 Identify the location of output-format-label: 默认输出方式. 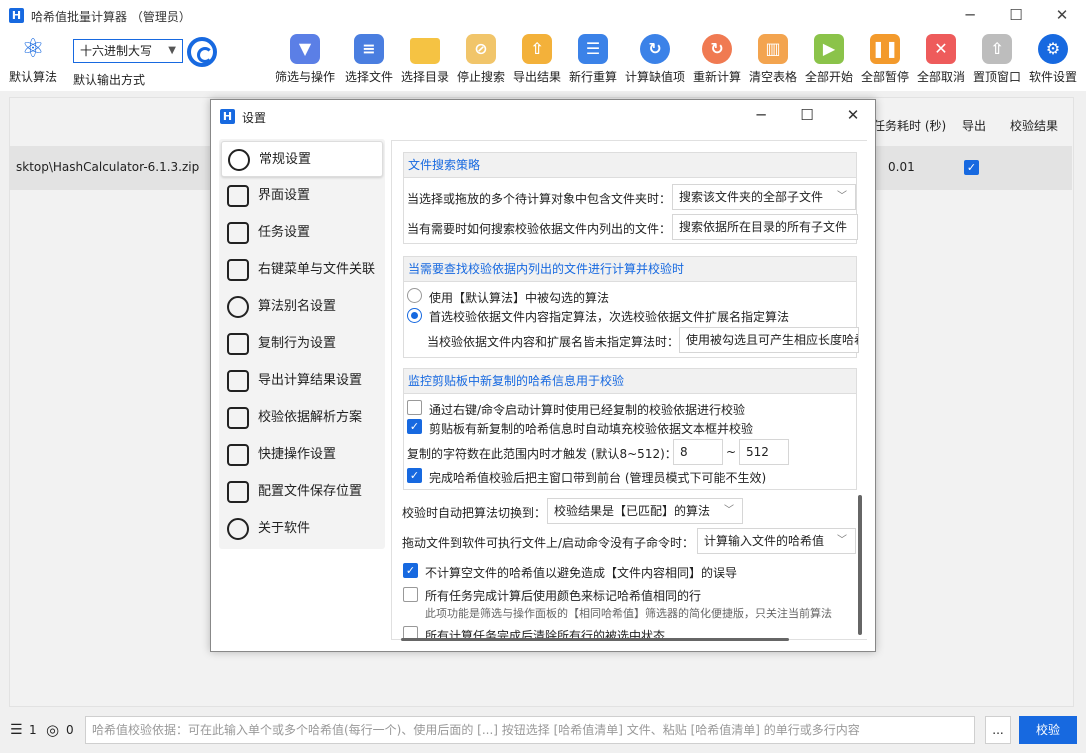
(109, 80).